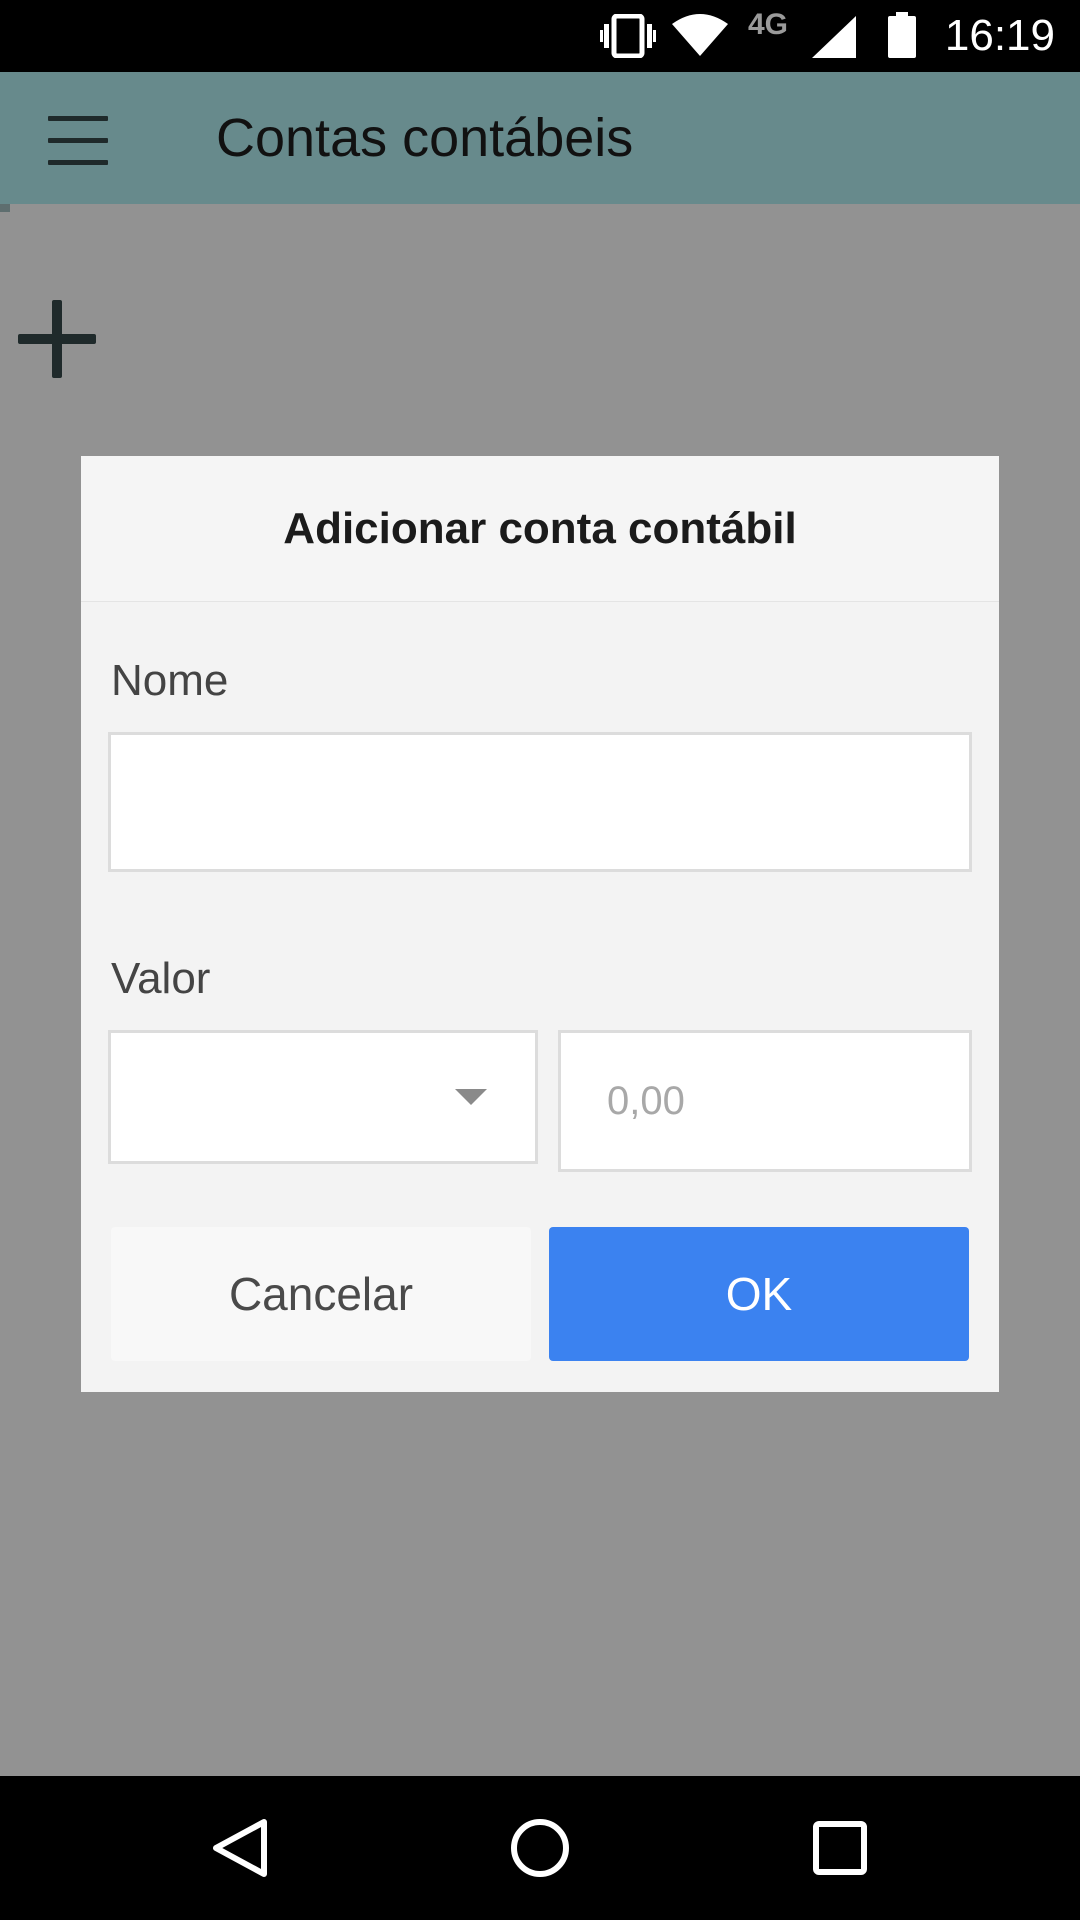  Describe the element at coordinates (840, 1848) in the screenshot. I see `recents-icon` at that location.